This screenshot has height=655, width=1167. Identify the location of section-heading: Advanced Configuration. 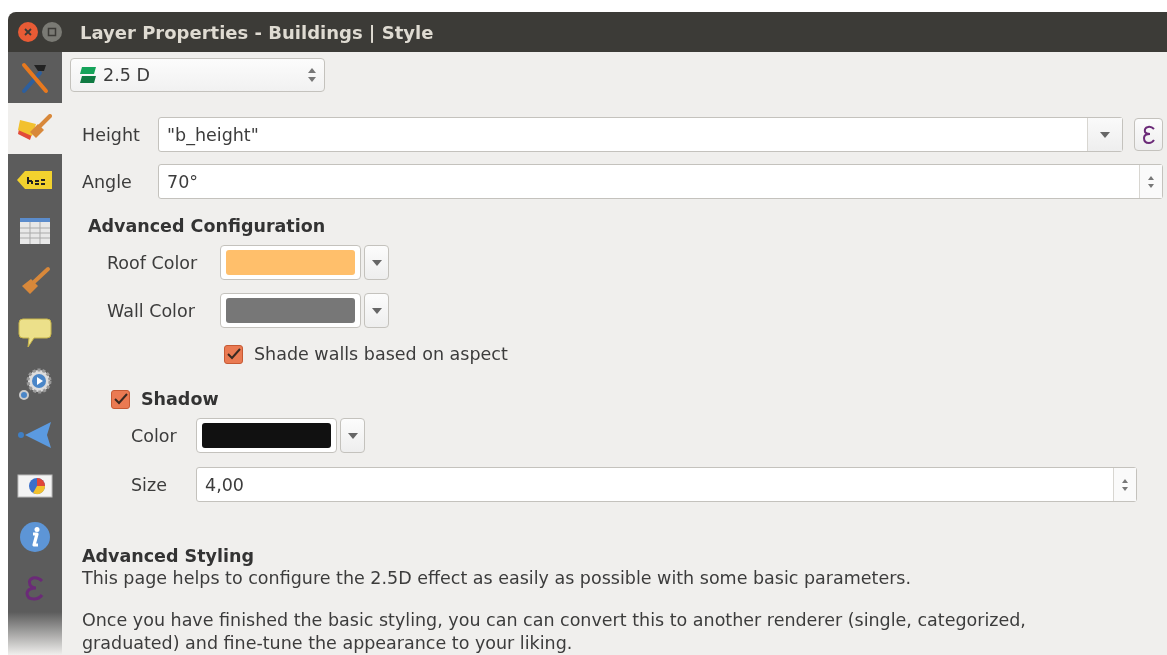
(207, 226).